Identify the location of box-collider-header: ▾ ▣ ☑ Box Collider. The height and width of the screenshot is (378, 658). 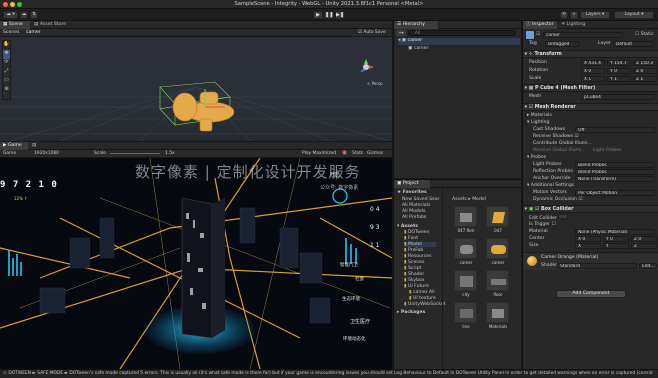
(590, 209).